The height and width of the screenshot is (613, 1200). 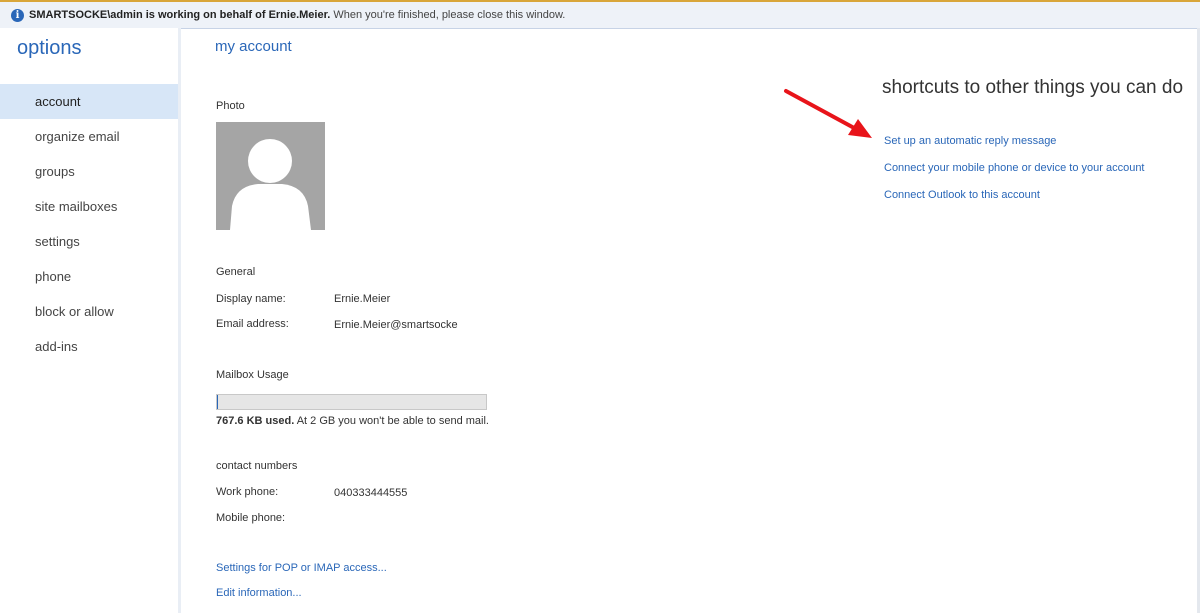 I want to click on sidebar-title: options, so click(x=49, y=48).